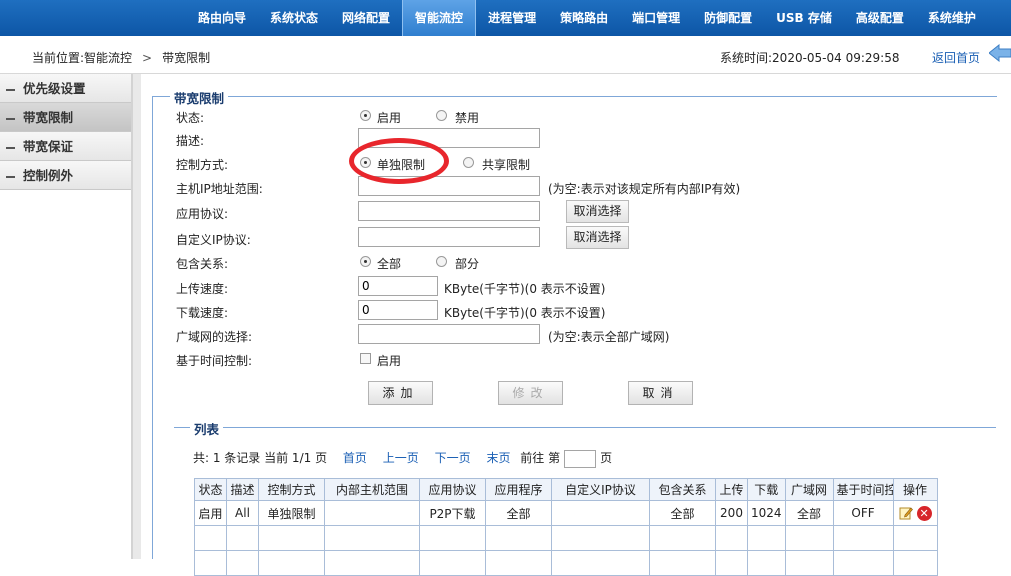  I want to click on status-enable-label: 启用, so click(389, 118).